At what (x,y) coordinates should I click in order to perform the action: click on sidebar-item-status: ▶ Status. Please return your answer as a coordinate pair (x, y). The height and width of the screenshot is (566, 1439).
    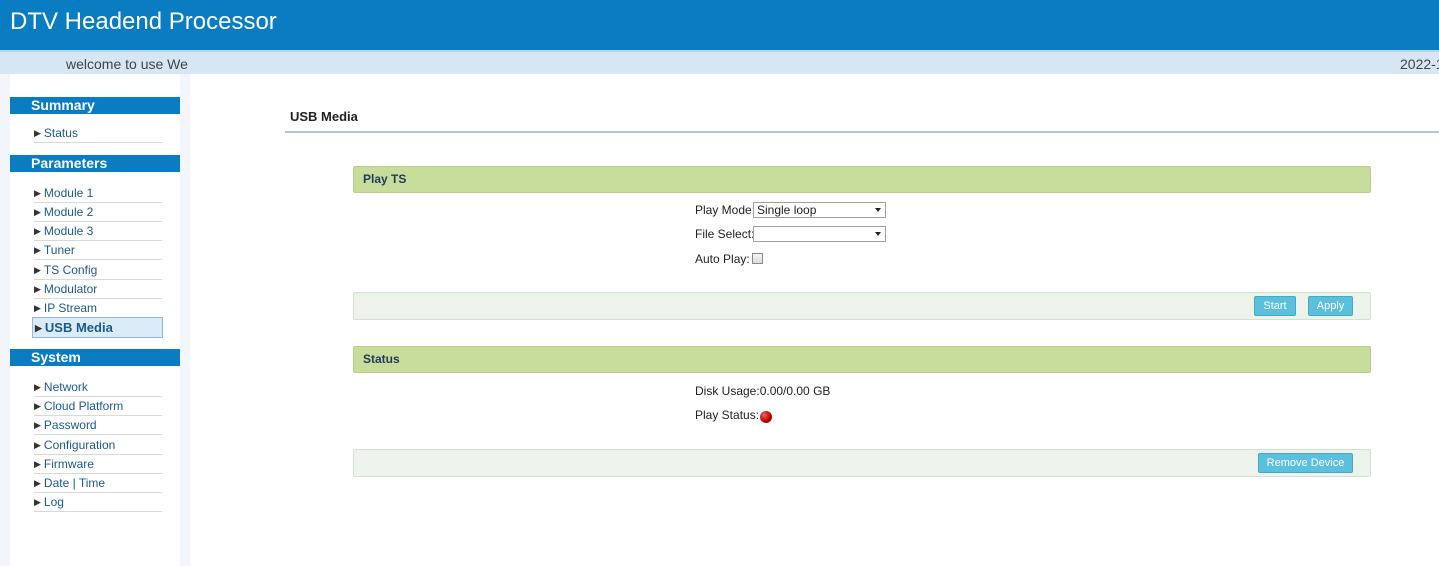
    Looking at the image, I should click on (98, 133).